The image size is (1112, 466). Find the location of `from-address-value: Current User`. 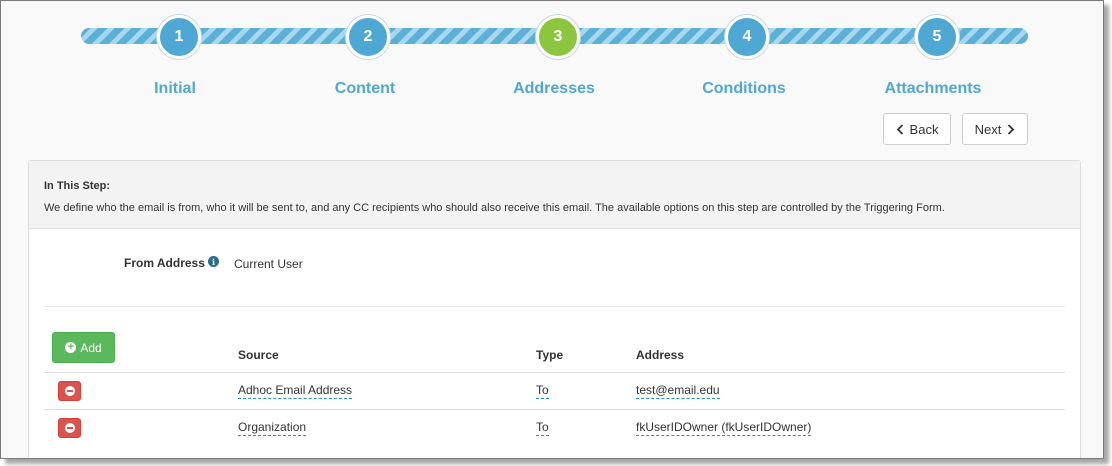

from-address-value: Current User is located at coordinates (268, 264).